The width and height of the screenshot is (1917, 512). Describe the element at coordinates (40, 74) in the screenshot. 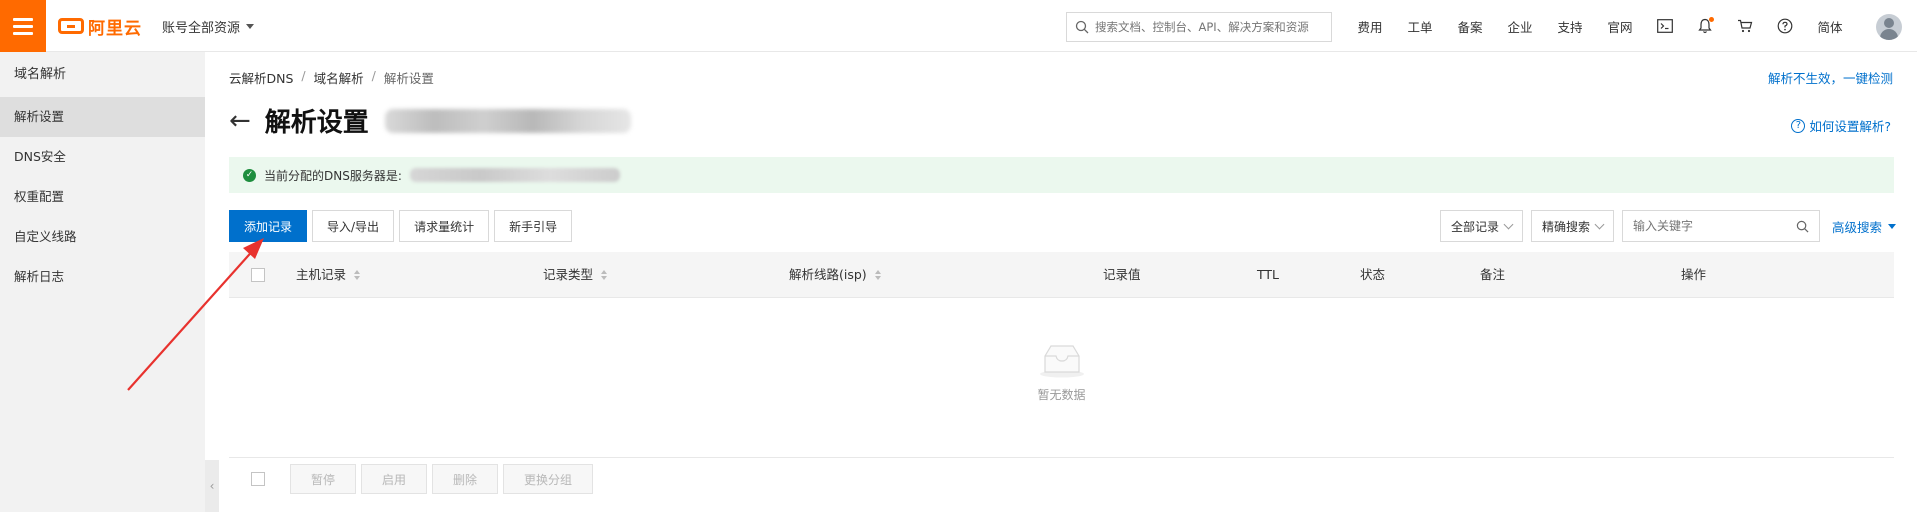

I see `sidebar-title: 域名解析` at that location.